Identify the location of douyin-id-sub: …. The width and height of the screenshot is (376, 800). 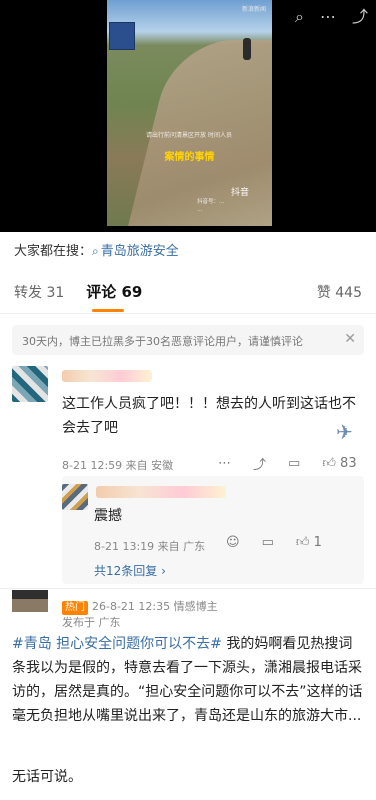
(200, 210).